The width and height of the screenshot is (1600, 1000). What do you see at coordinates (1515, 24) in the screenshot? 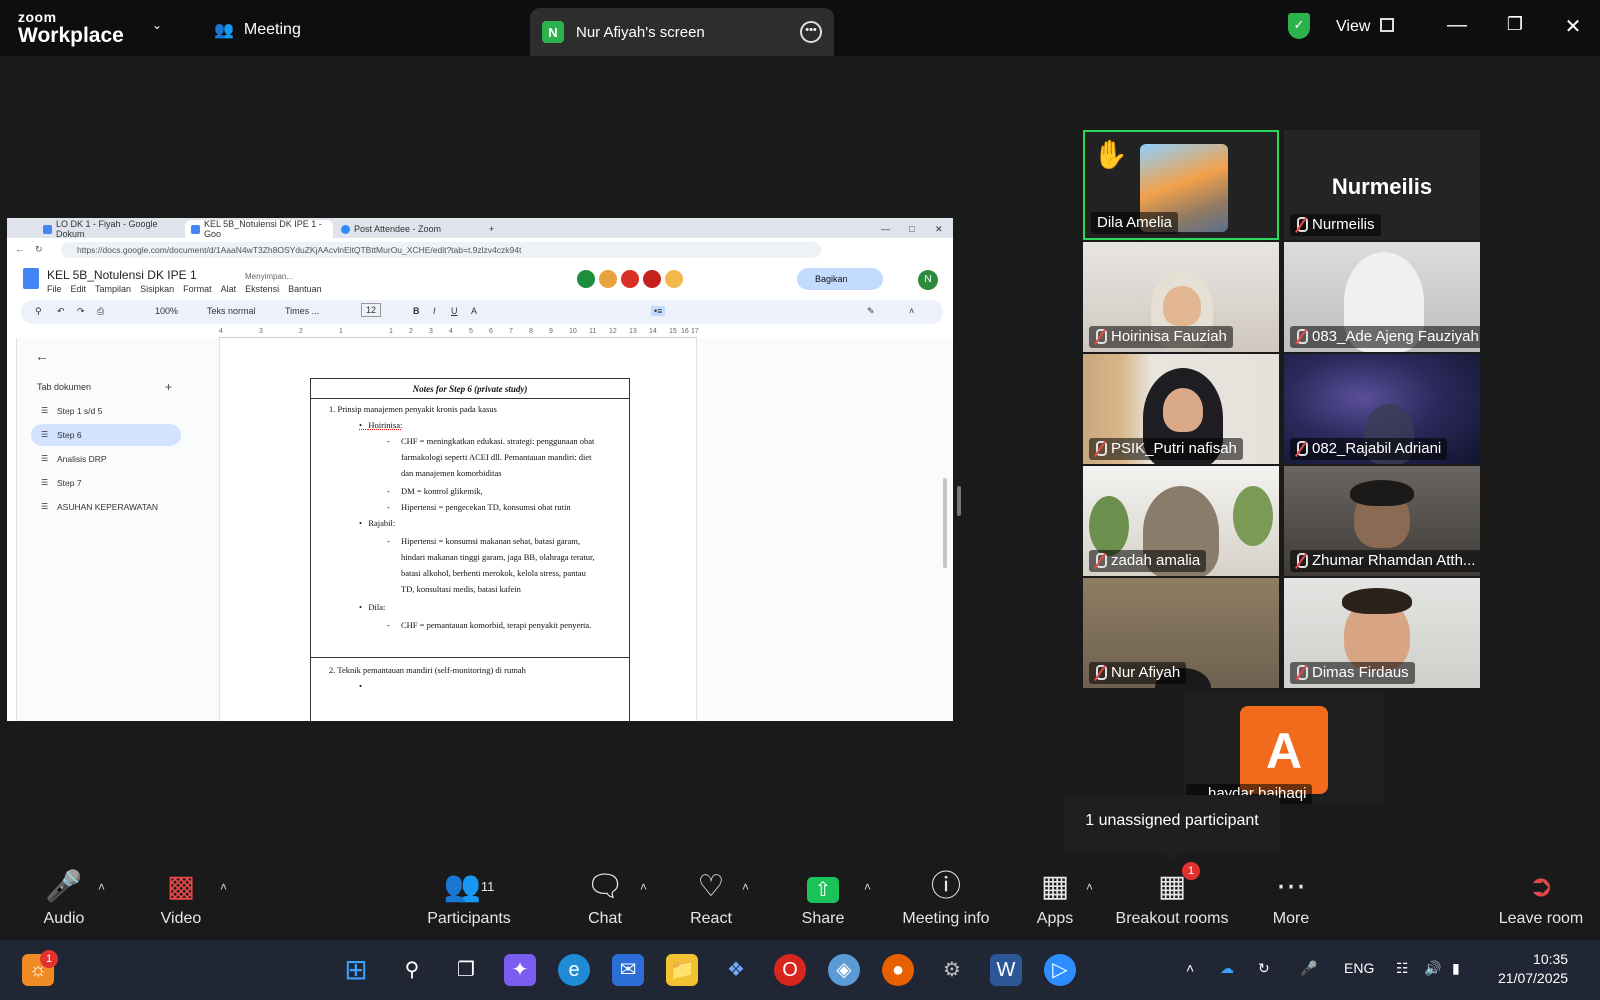
I see `restore-icon: ❐` at bounding box center [1515, 24].